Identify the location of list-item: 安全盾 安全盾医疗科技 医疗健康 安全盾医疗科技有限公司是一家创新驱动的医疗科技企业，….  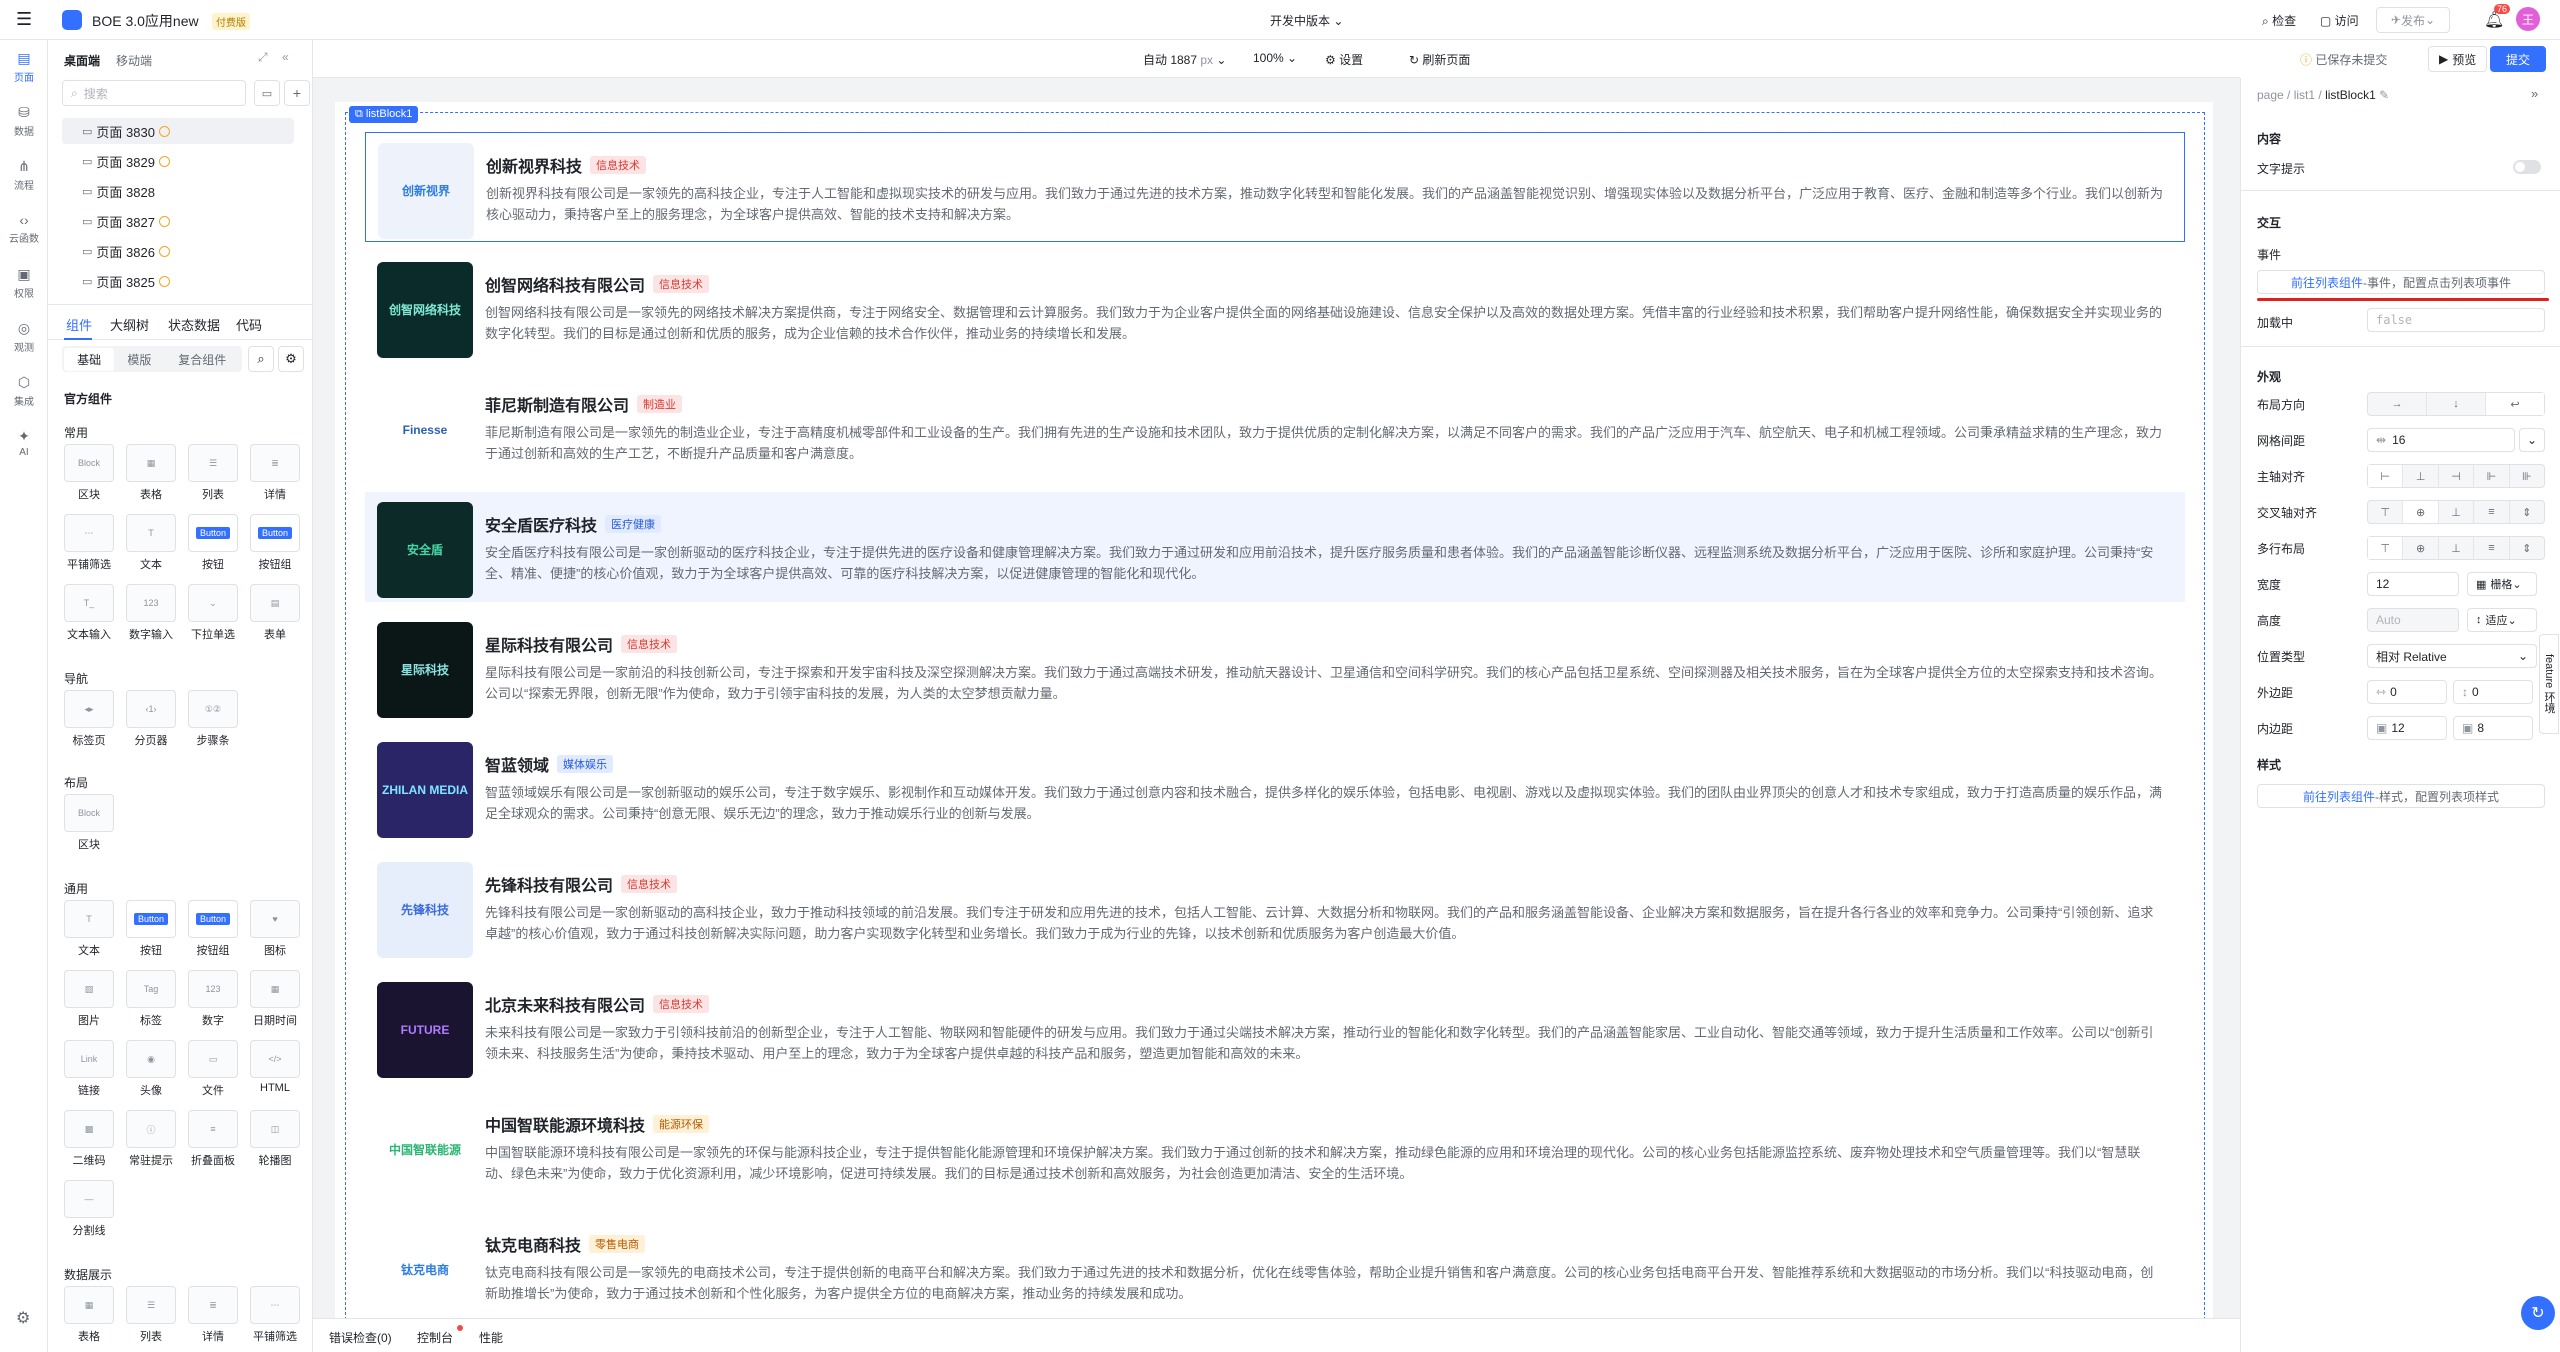
(1275, 547).